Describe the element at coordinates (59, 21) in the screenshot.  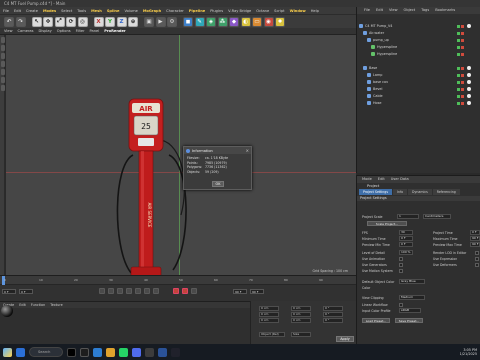
I see `scale-icon: ⤢` at that location.